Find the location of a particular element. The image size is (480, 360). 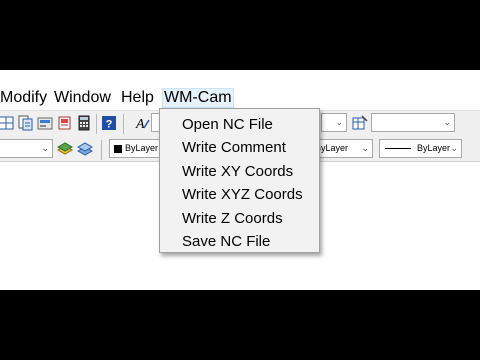

dimension-style-combo: ⌄ is located at coordinates (334, 122).